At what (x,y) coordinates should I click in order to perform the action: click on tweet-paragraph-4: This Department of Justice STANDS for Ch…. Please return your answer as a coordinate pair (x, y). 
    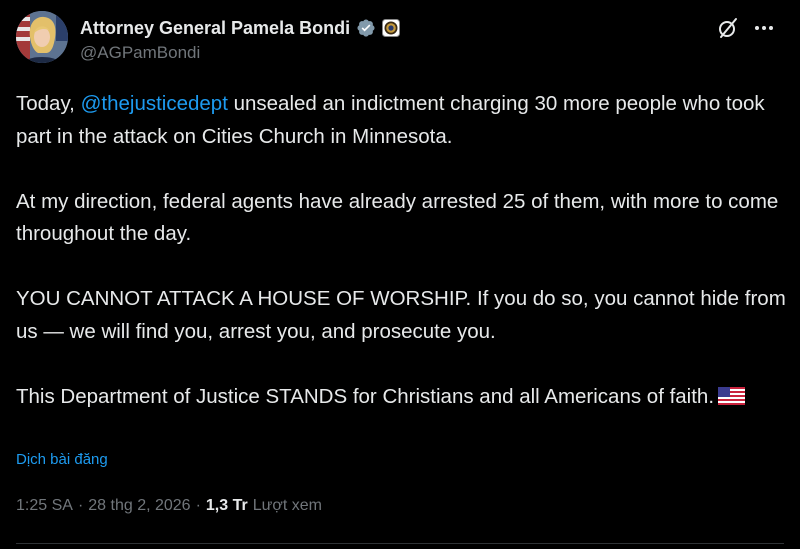
    Looking at the image, I should click on (401, 397).